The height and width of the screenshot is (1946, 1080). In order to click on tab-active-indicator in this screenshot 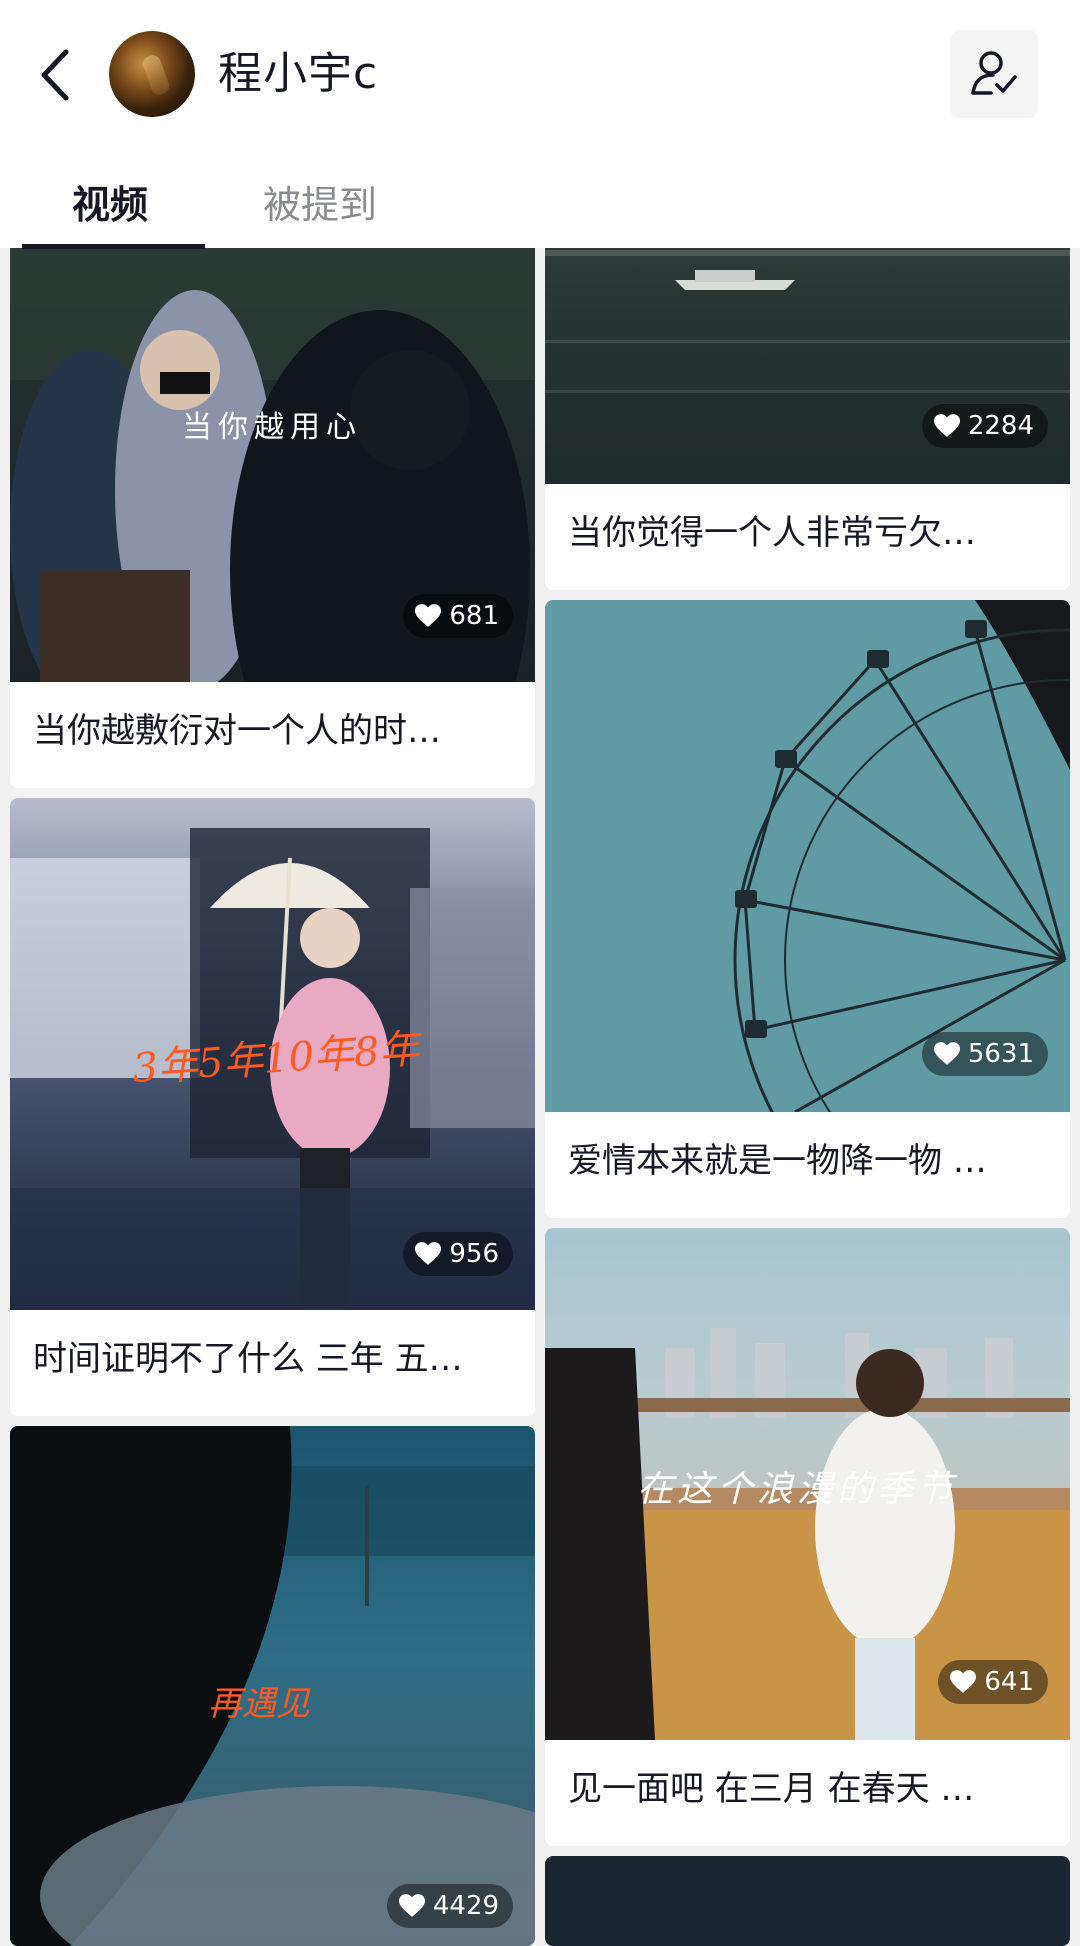, I will do `click(113, 246)`.